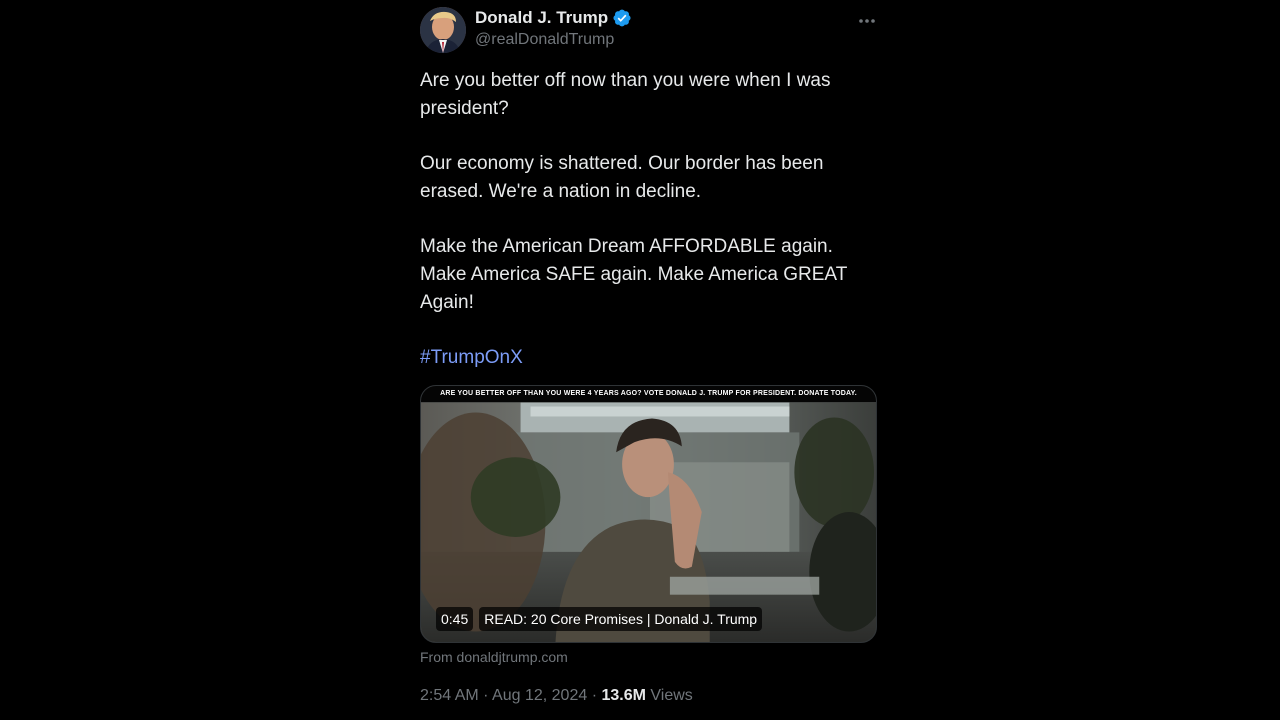 This screenshot has width=1280, height=720. Describe the element at coordinates (539, 695) in the screenshot. I see `post-date: Aug 12, 2024` at that location.